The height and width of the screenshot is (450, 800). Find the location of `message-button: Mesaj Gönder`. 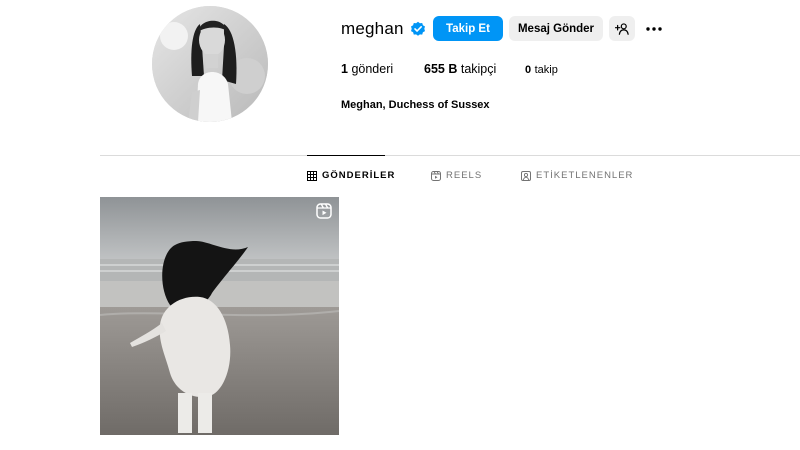

message-button: Mesaj Gönder is located at coordinates (556, 28).